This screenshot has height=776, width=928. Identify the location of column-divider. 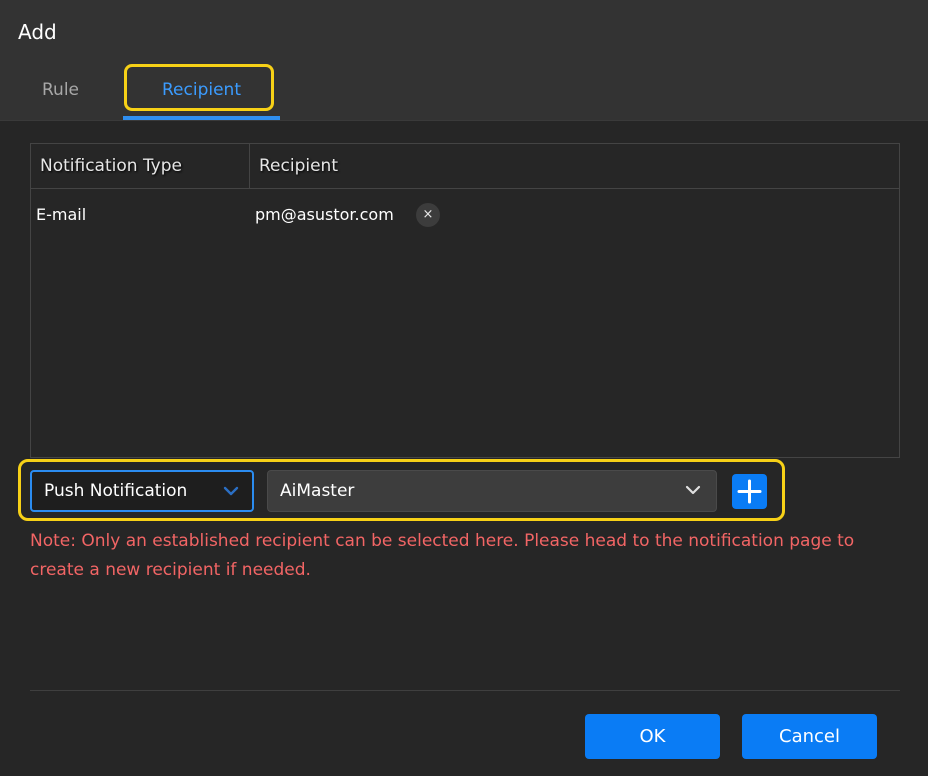
(249, 166).